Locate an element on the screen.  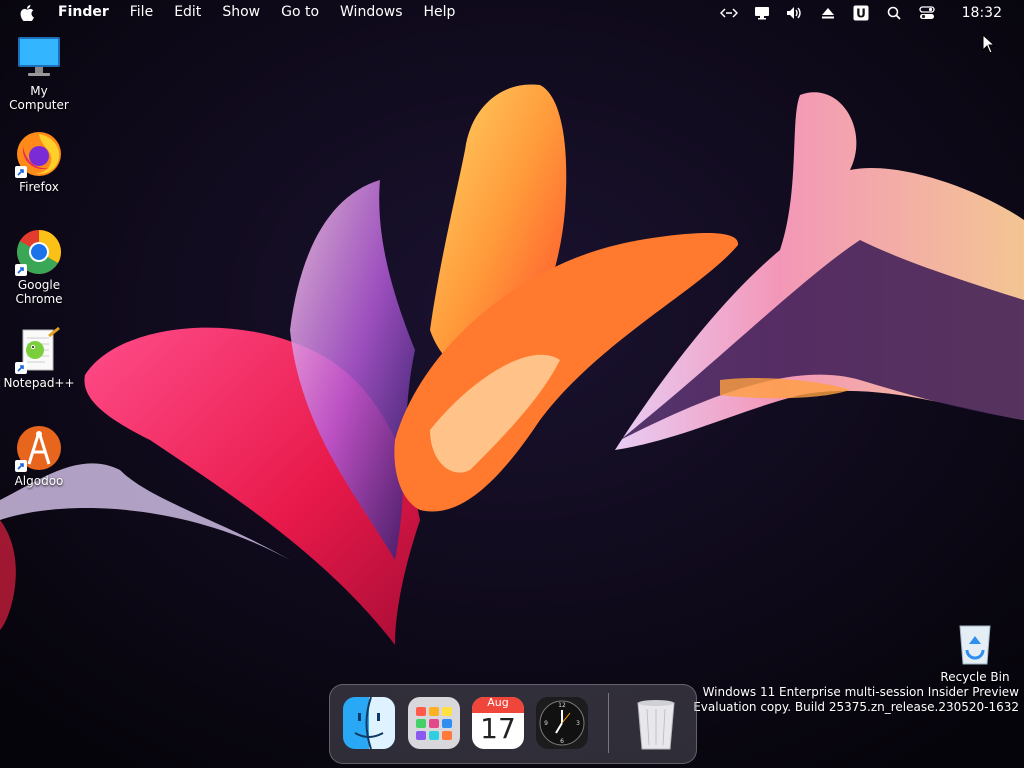
desktop-icon-google-chrome: Google Chrome is located at coordinates (39, 267).